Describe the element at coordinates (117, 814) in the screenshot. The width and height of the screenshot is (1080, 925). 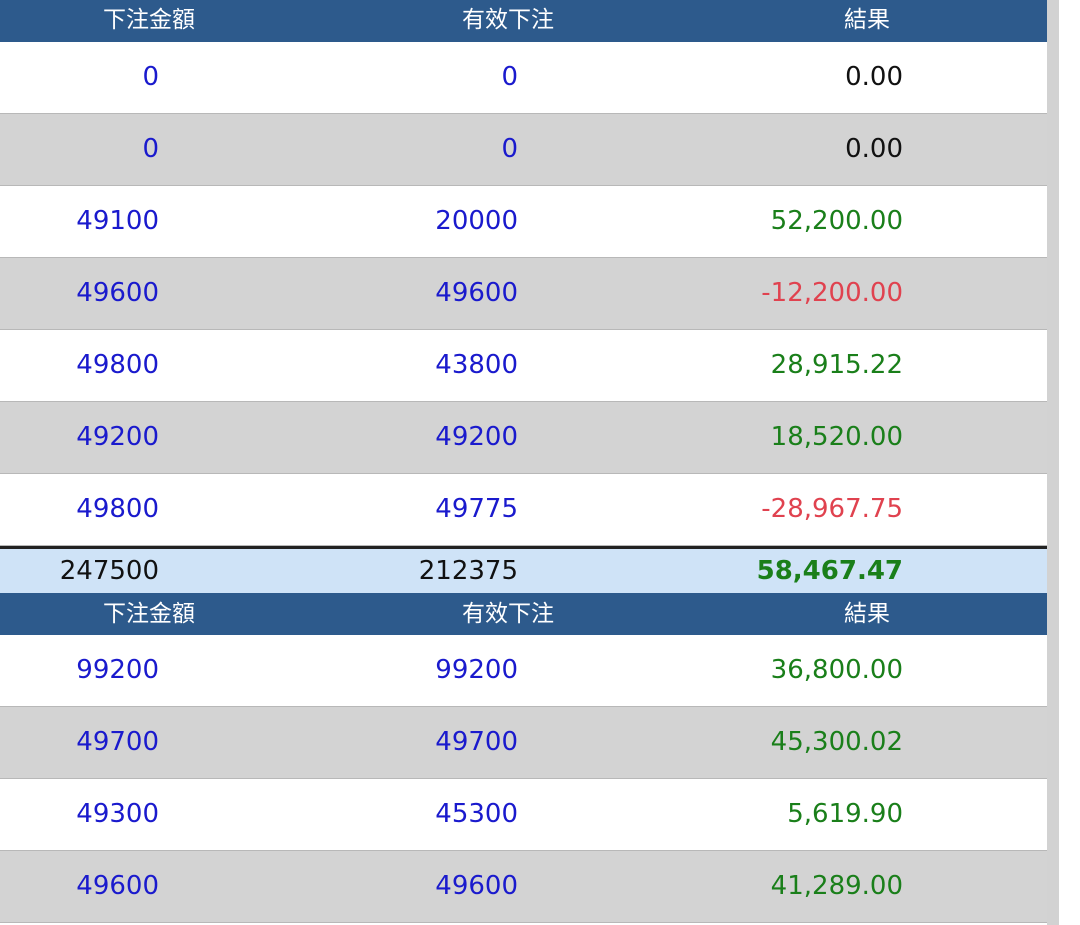
I see `bet-amount-cell: 49300` at that location.